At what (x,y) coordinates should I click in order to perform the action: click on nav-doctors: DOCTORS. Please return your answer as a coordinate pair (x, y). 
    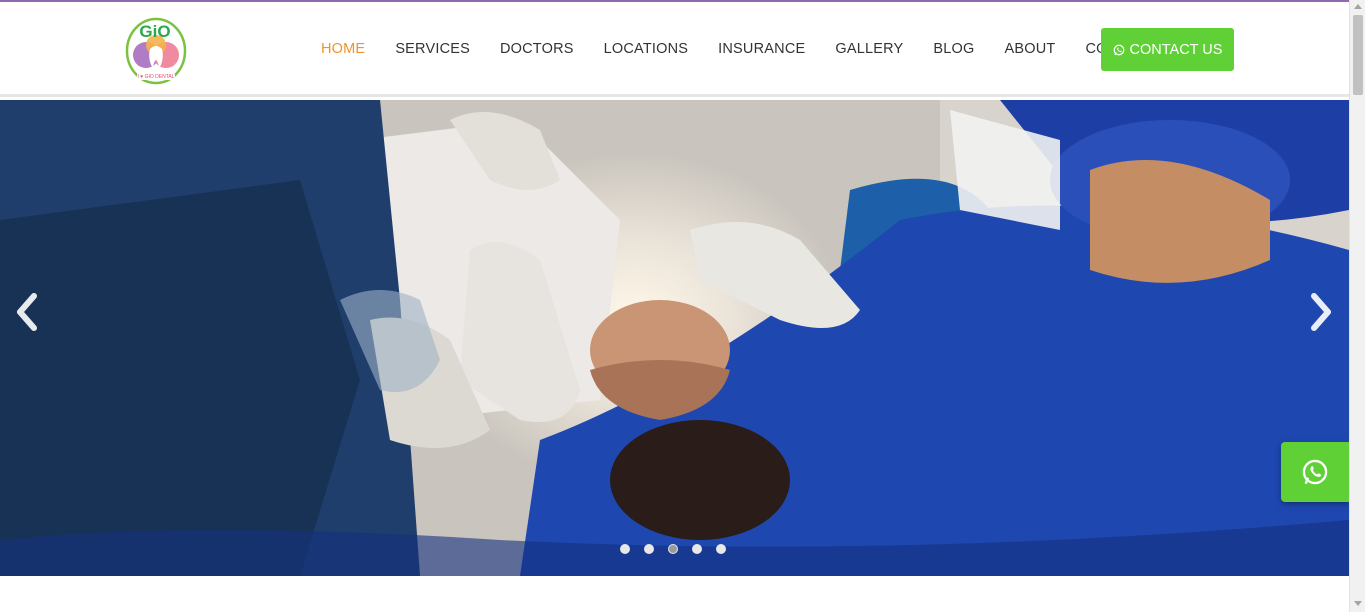
    Looking at the image, I should click on (537, 49).